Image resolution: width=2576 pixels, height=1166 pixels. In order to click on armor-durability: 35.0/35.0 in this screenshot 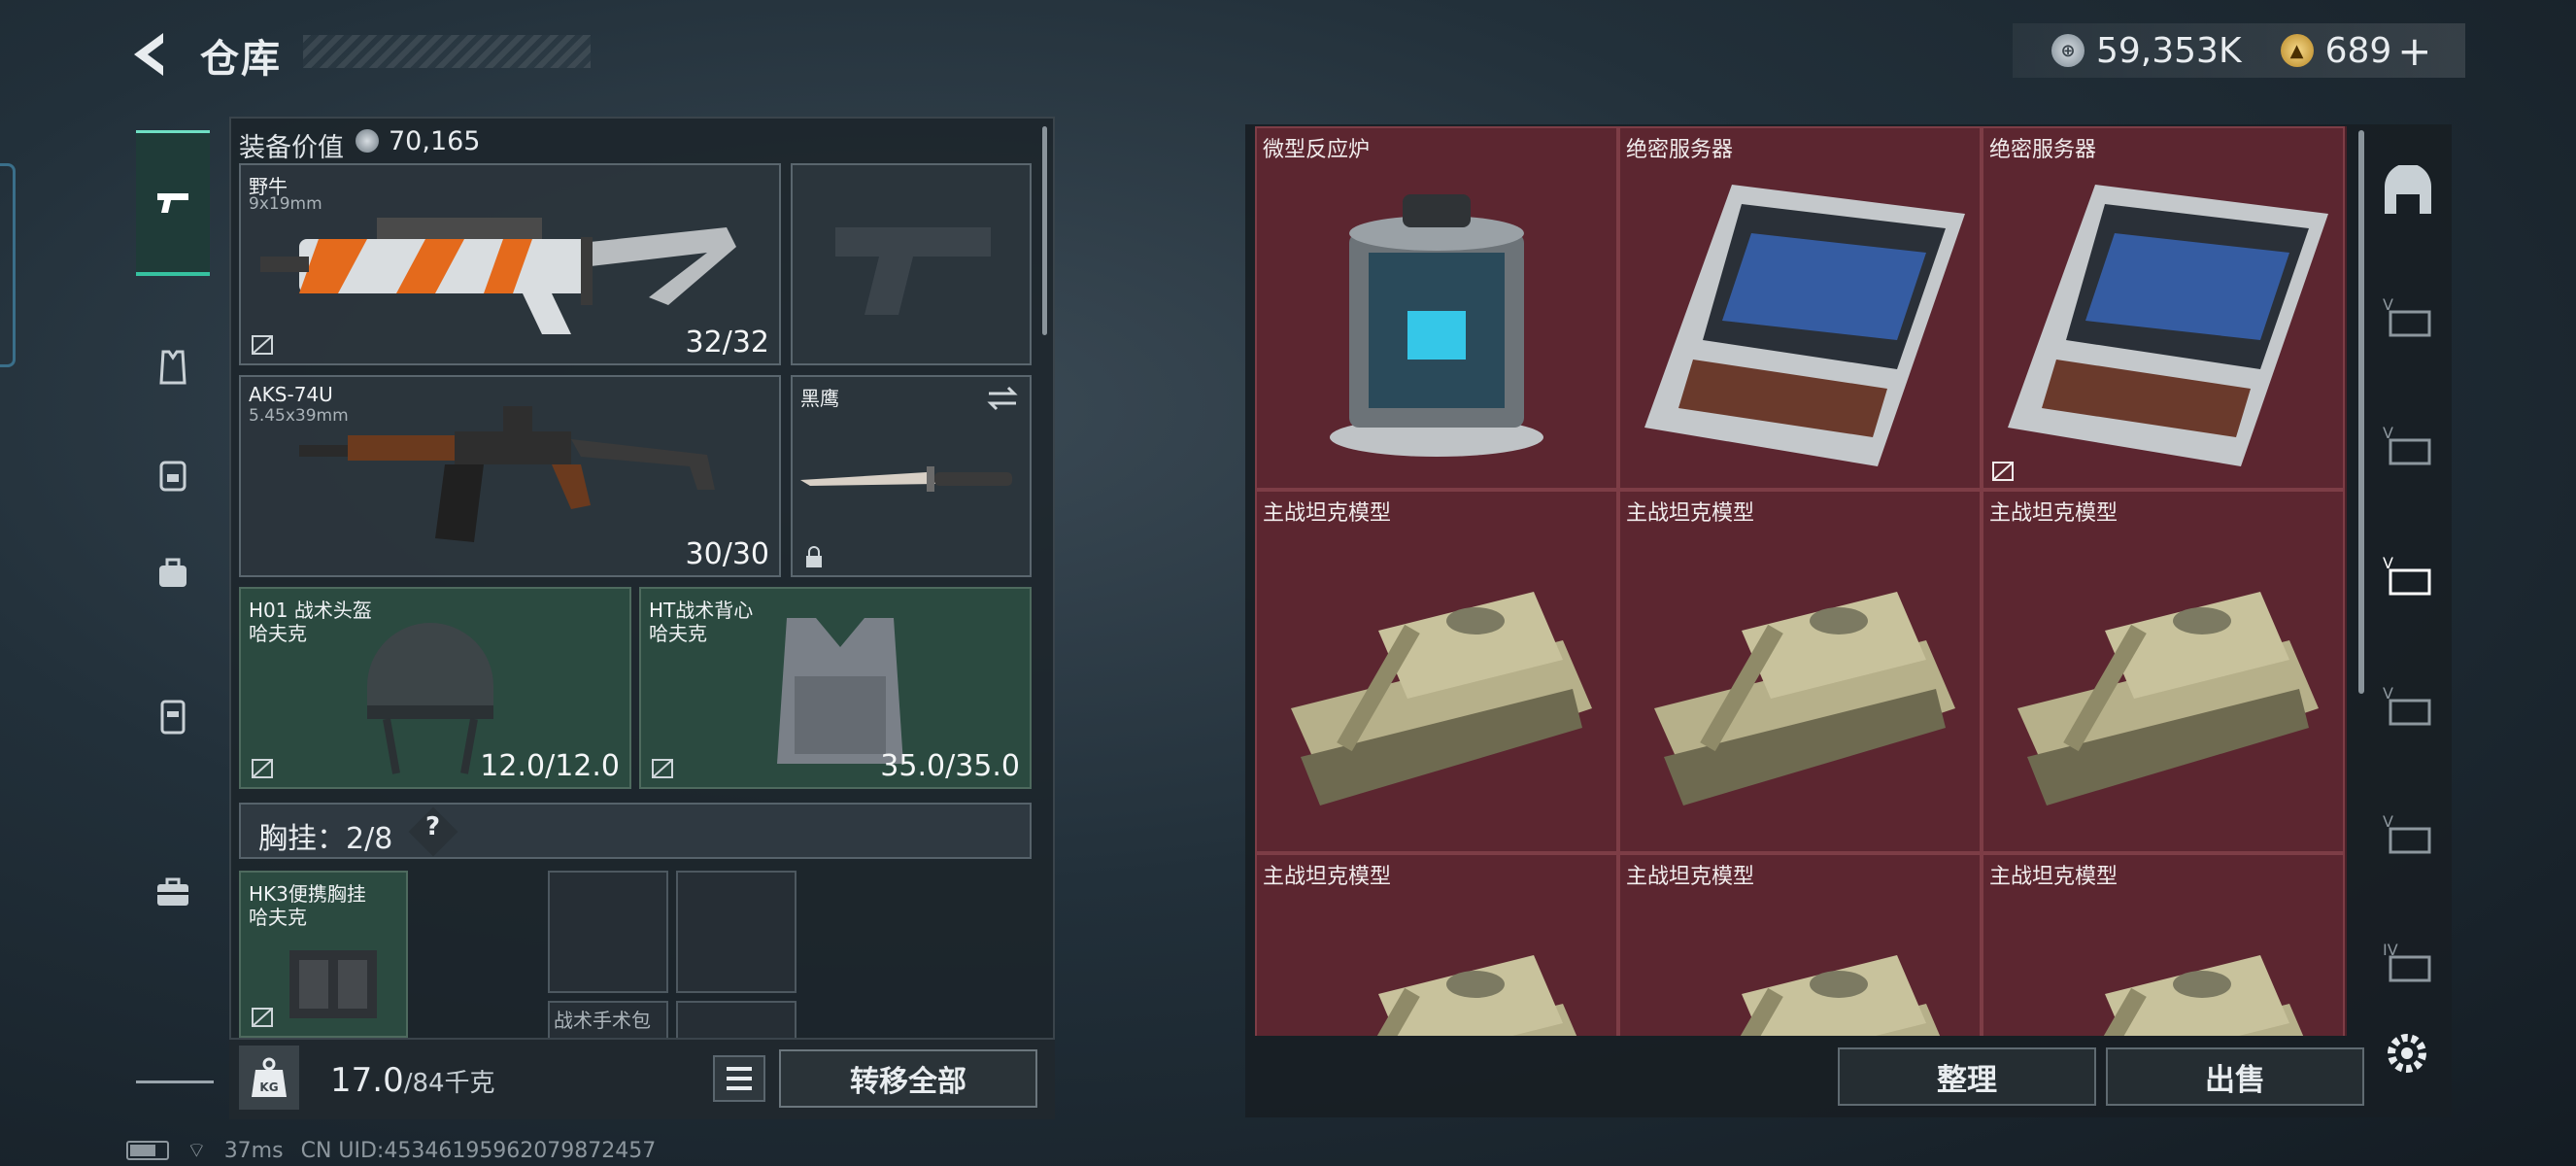, I will do `click(950, 766)`.